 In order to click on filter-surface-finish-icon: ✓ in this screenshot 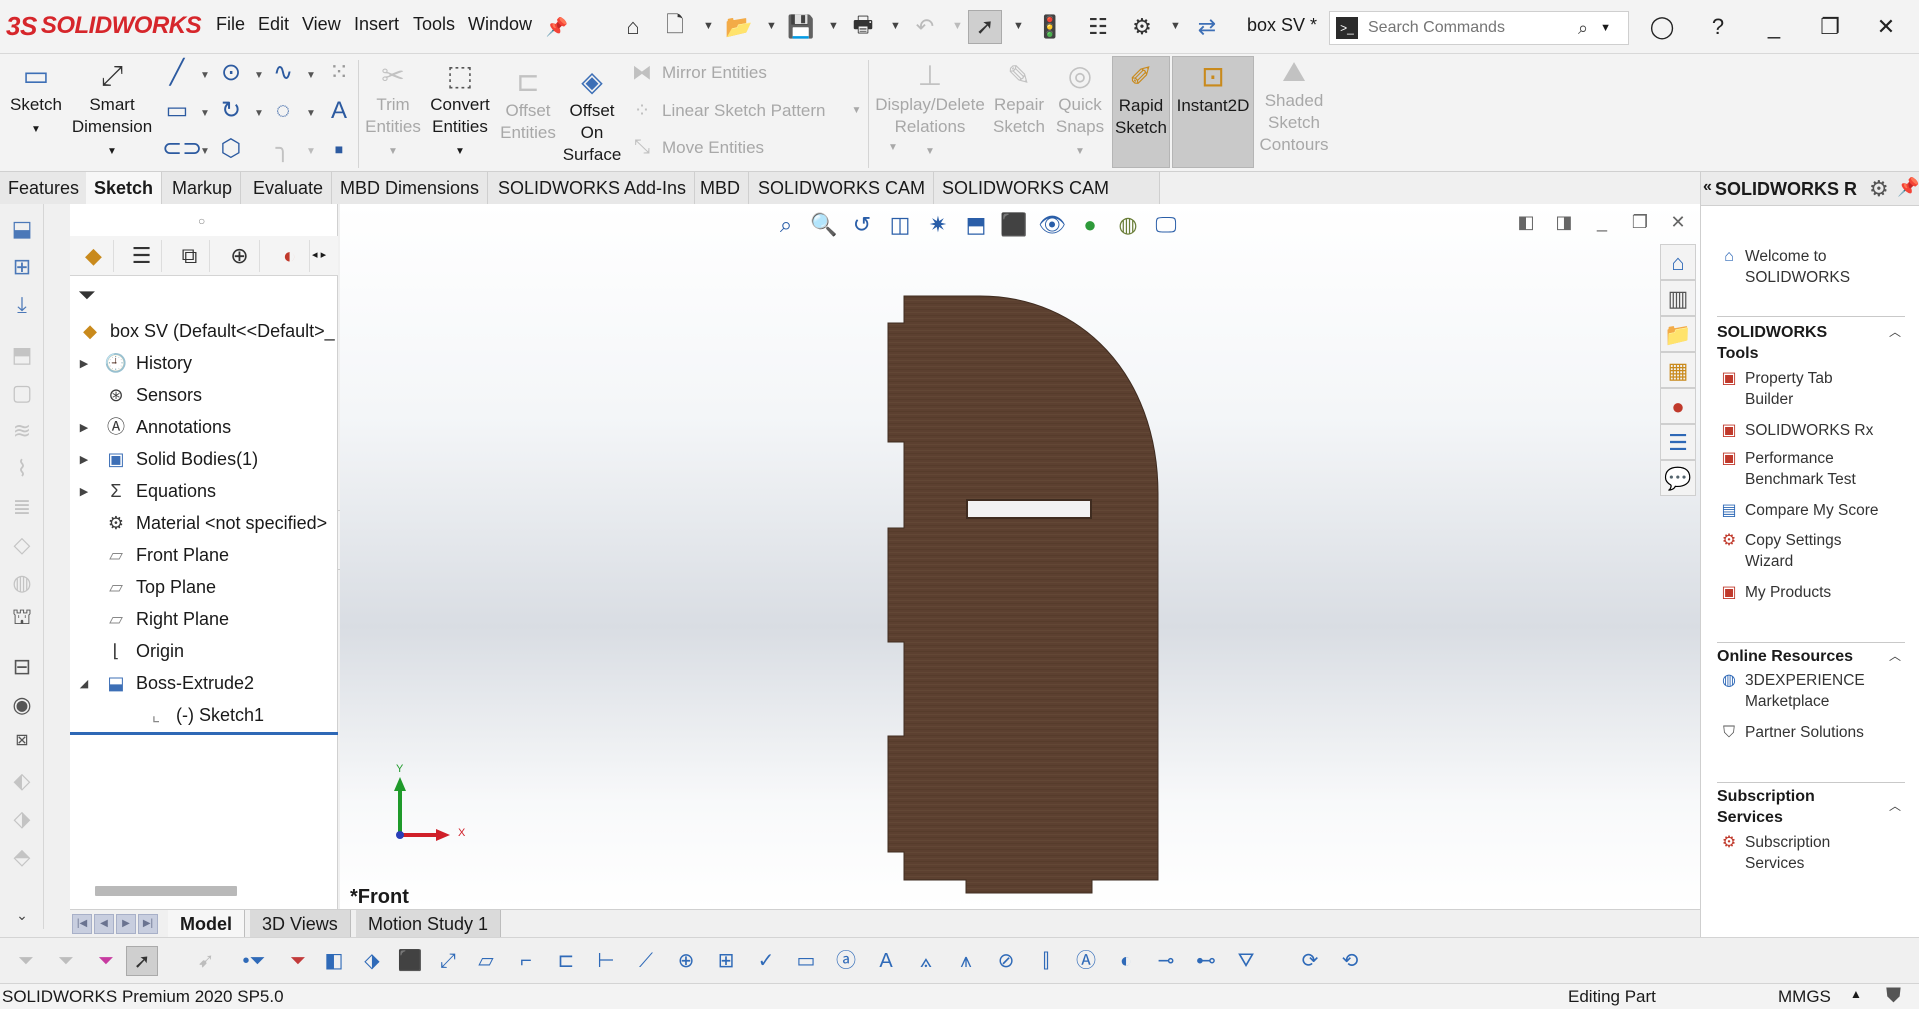, I will do `click(766, 961)`.